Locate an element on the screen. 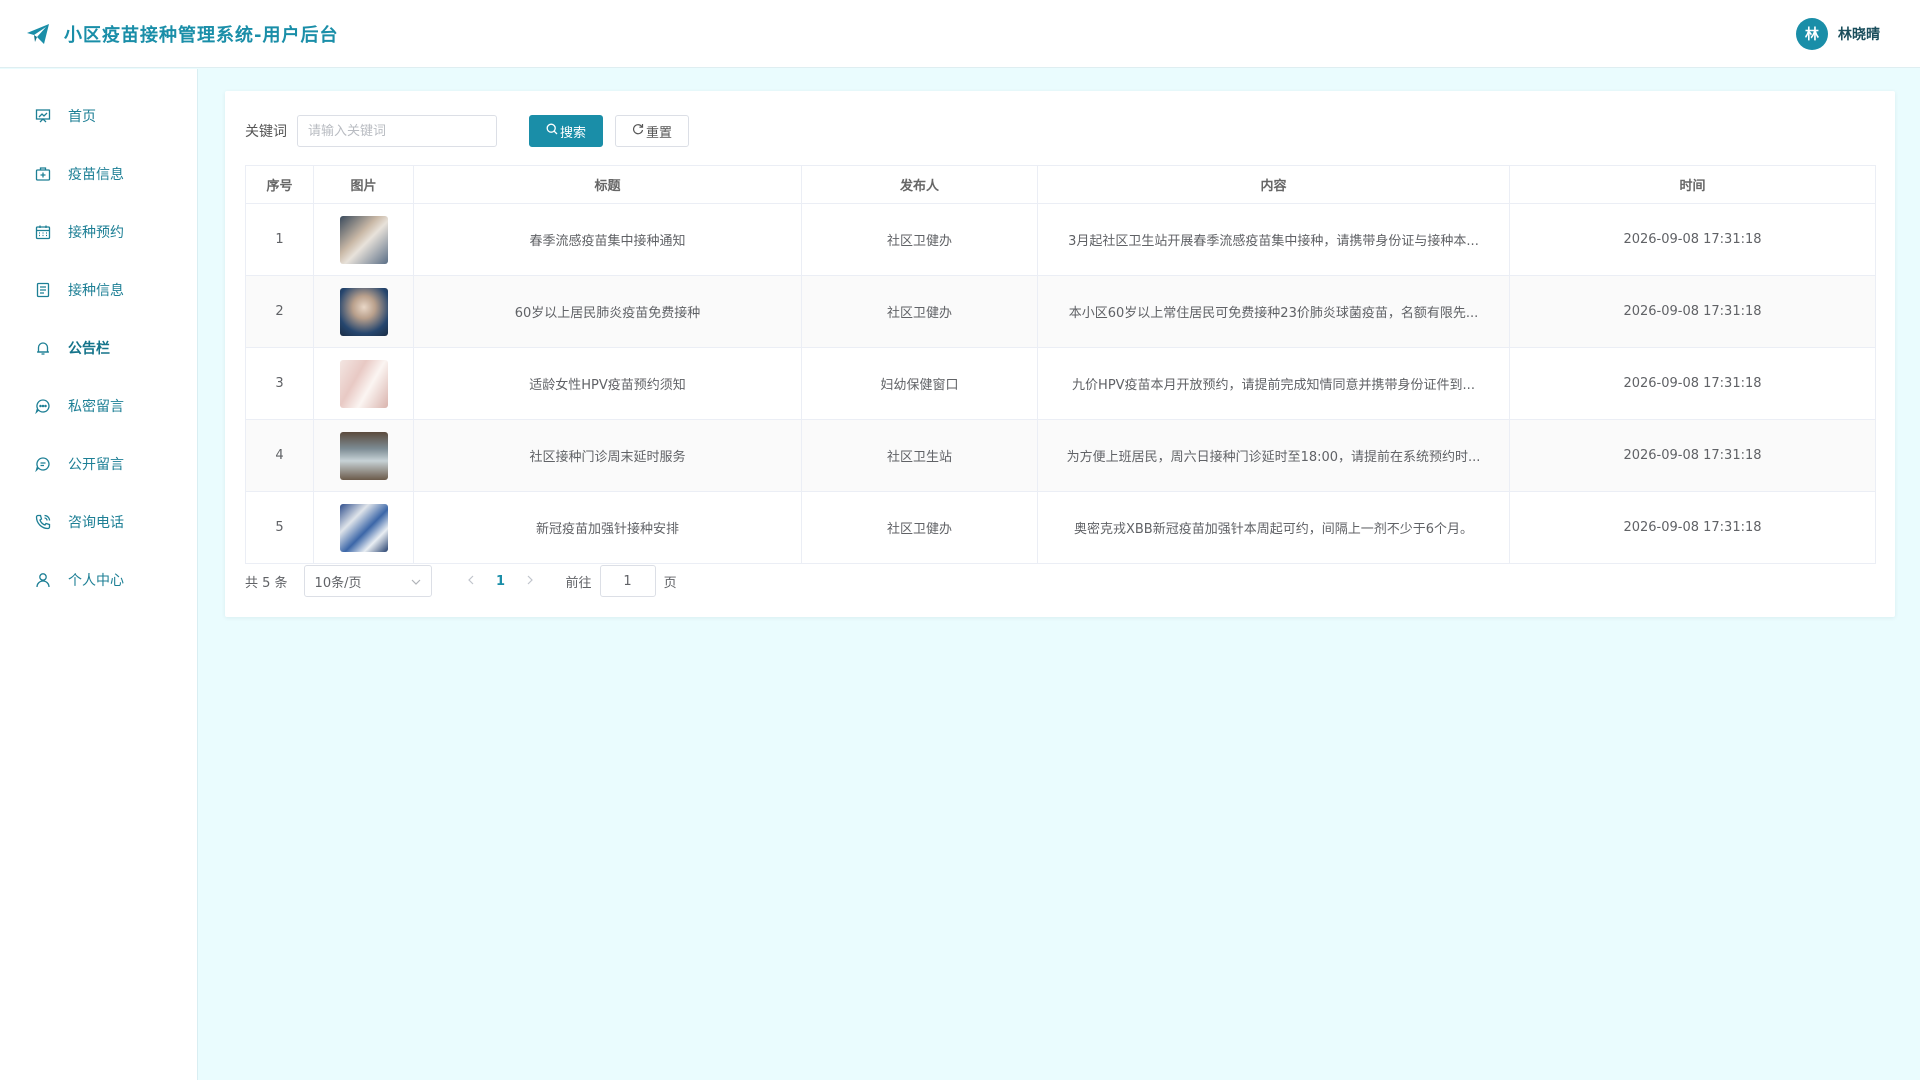 The width and height of the screenshot is (1920, 1080). goto-page-input is located at coordinates (627, 581).